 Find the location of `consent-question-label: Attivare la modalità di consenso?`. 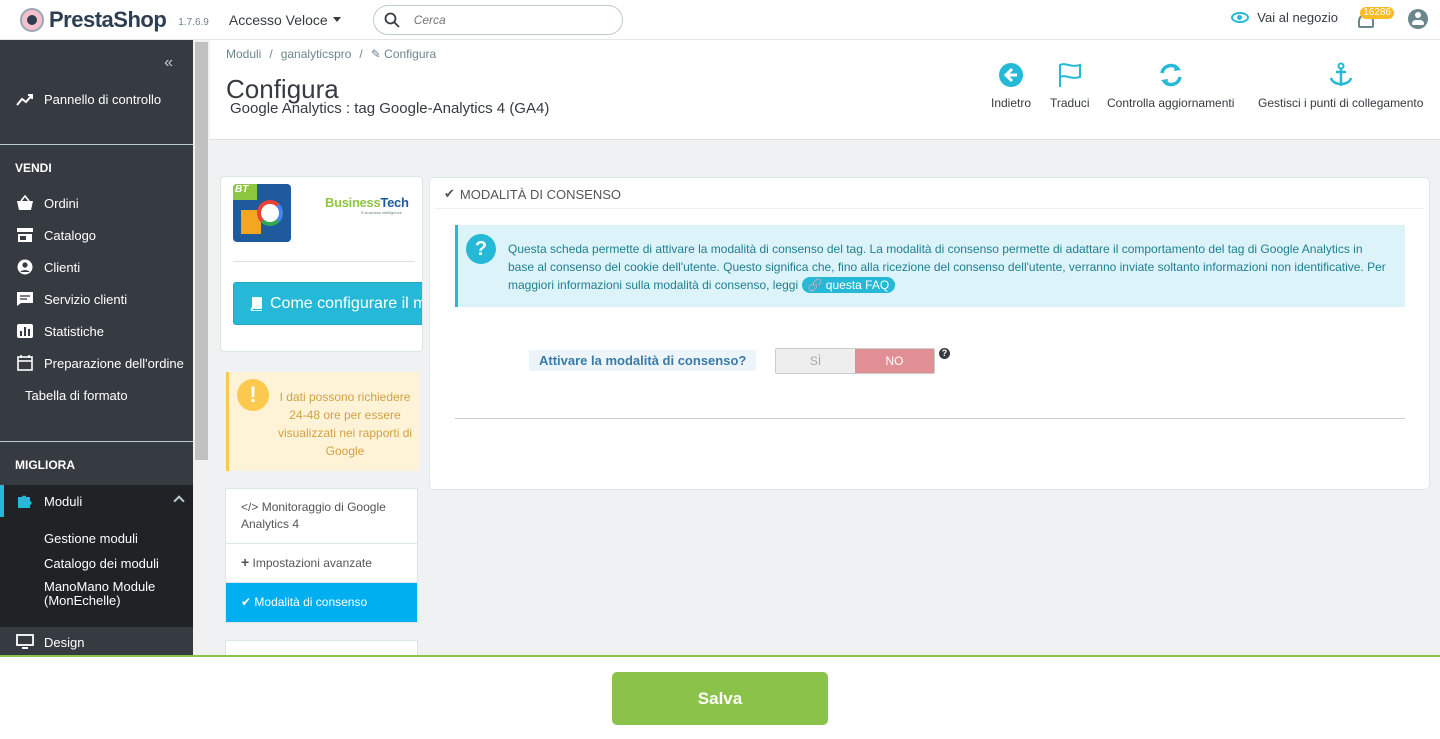

consent-question-label: Attivare la modalità di consenso? is located at coordinates (643, 360).